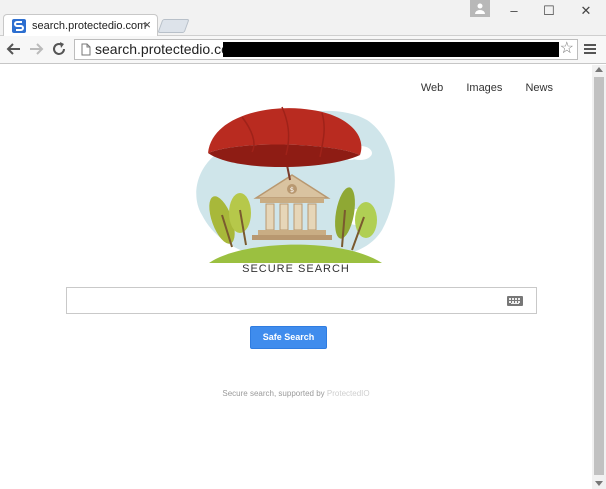 The height and width of the screenshot is (489, 606). Describe the element at coordinates (391, 49) in the screenshot. I see `url-redaction` at that location.